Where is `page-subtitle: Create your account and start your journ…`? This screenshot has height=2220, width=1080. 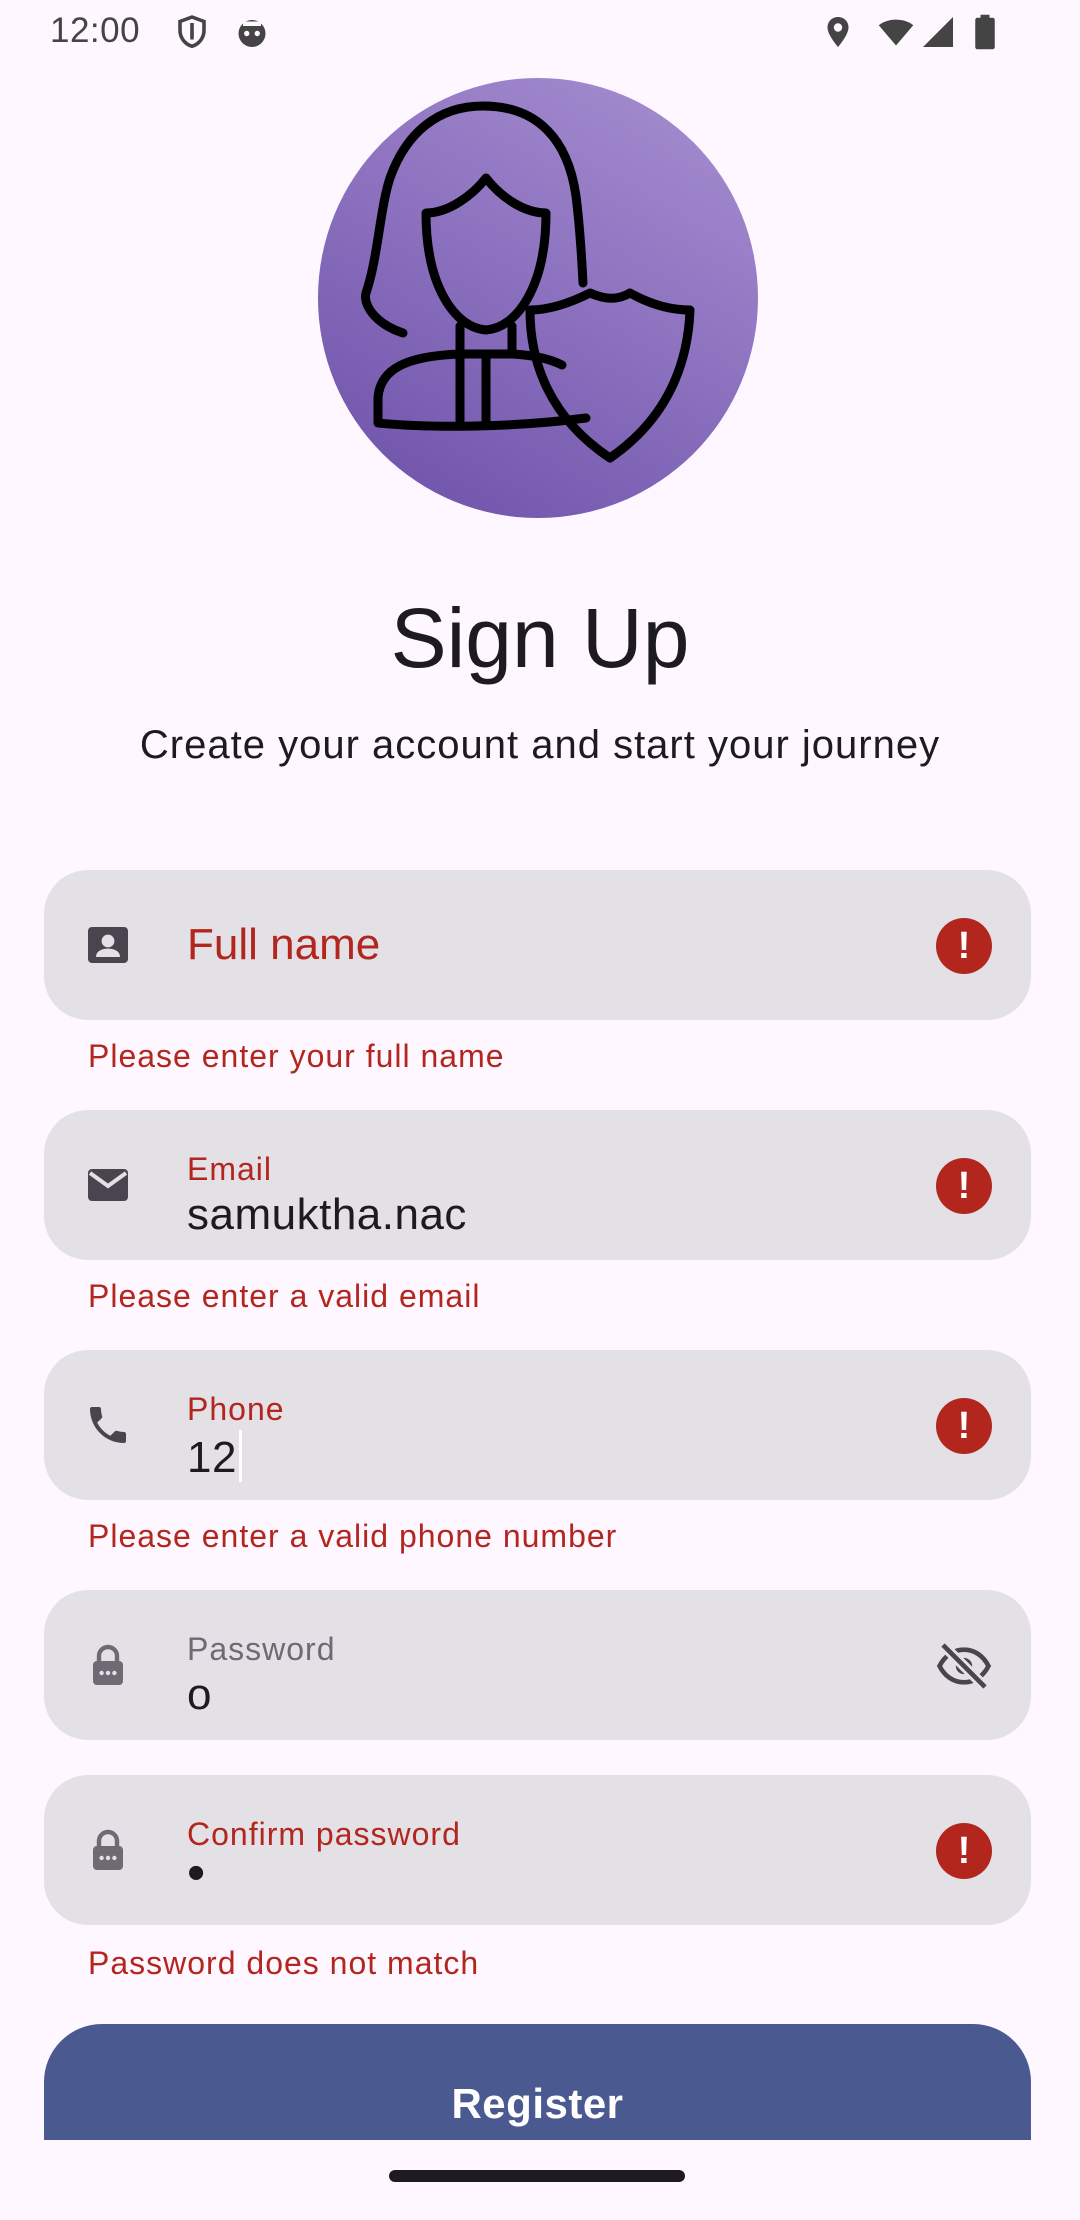 page-subtitle: Create your account and start your journ… is located at coordinates (540, 745).